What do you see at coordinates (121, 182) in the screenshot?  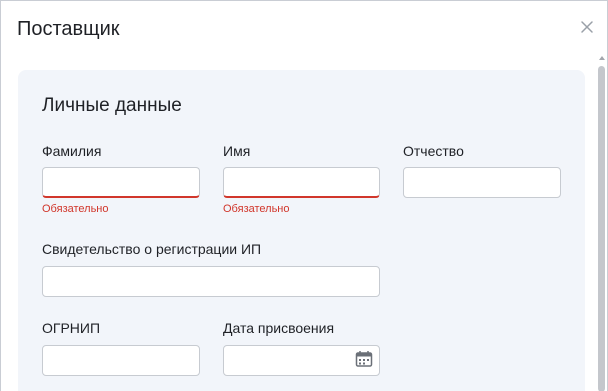 I see `last-name-field` at bounding box center [121, 182].